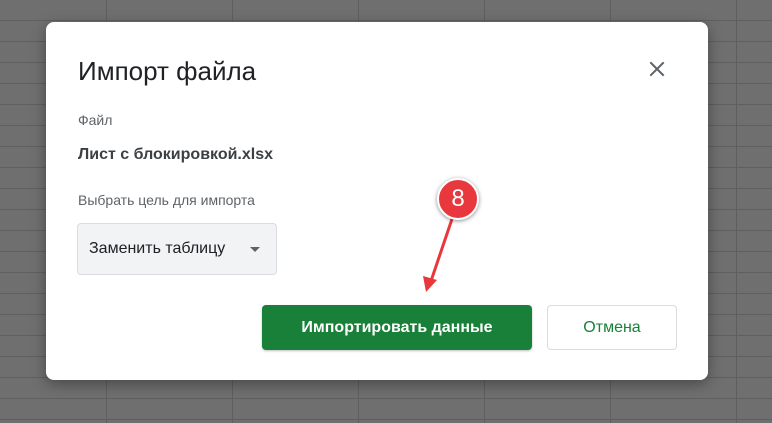  Describe the element at coordinates (612, 327) in the screenshot. I see `cancel-button: Отмена` at that location.